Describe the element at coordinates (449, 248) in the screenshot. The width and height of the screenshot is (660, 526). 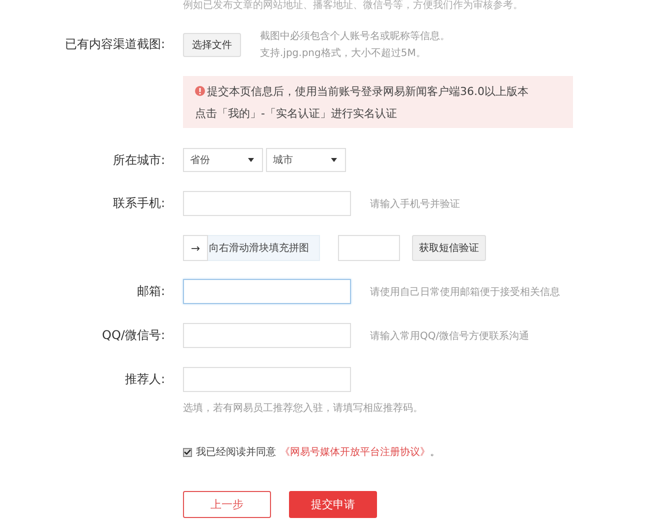
I see `sms-code-button: 获取短信验证` at that location.